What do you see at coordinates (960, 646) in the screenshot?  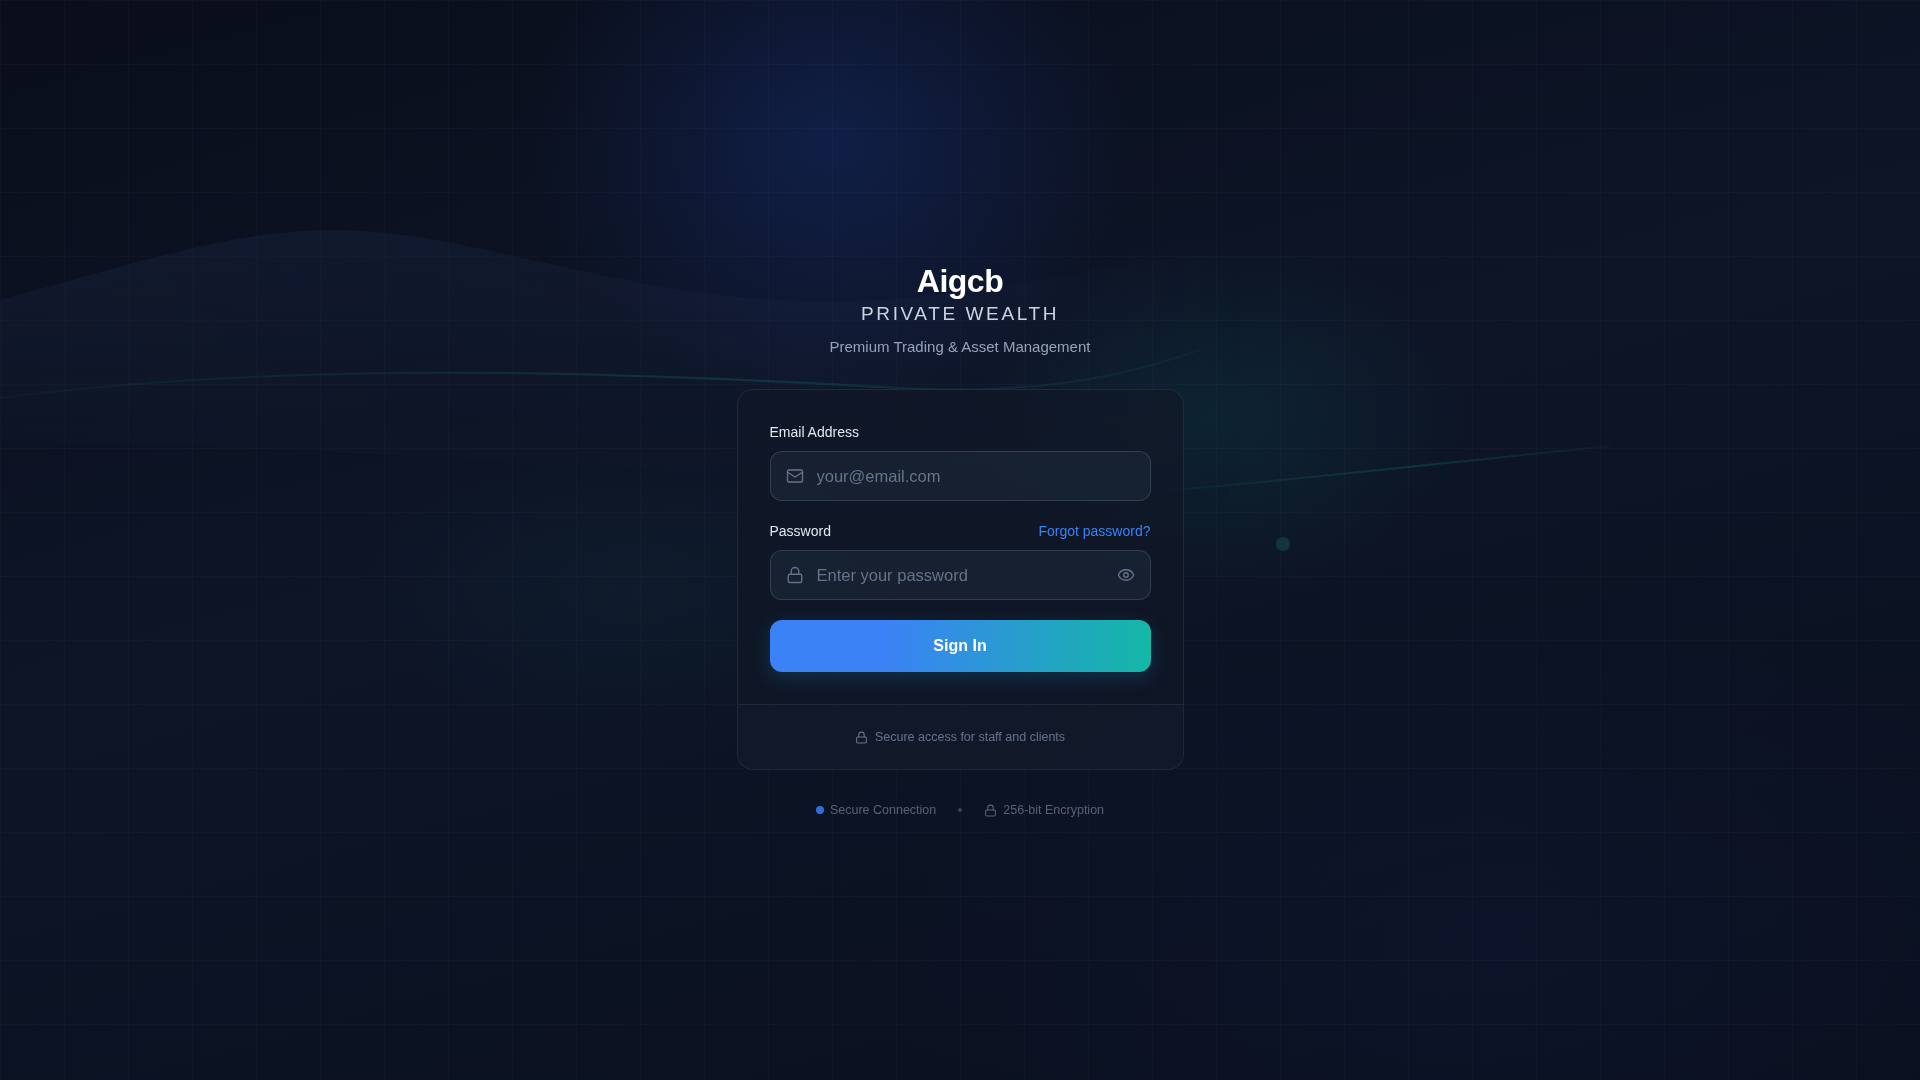 I see `sign-in-button: Sign In` at bounding box center [960, 646].